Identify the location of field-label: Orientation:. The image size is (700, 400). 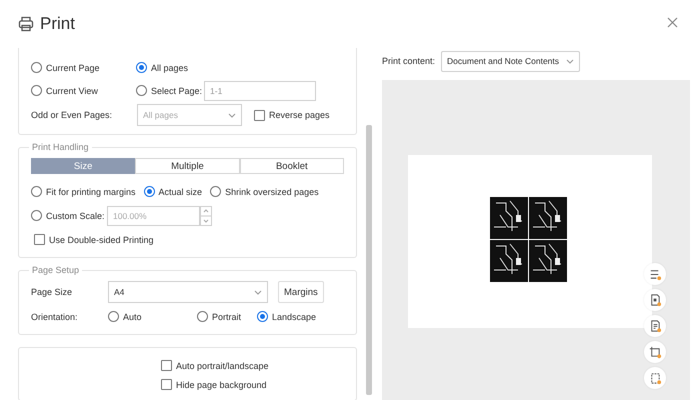
(55, 317).